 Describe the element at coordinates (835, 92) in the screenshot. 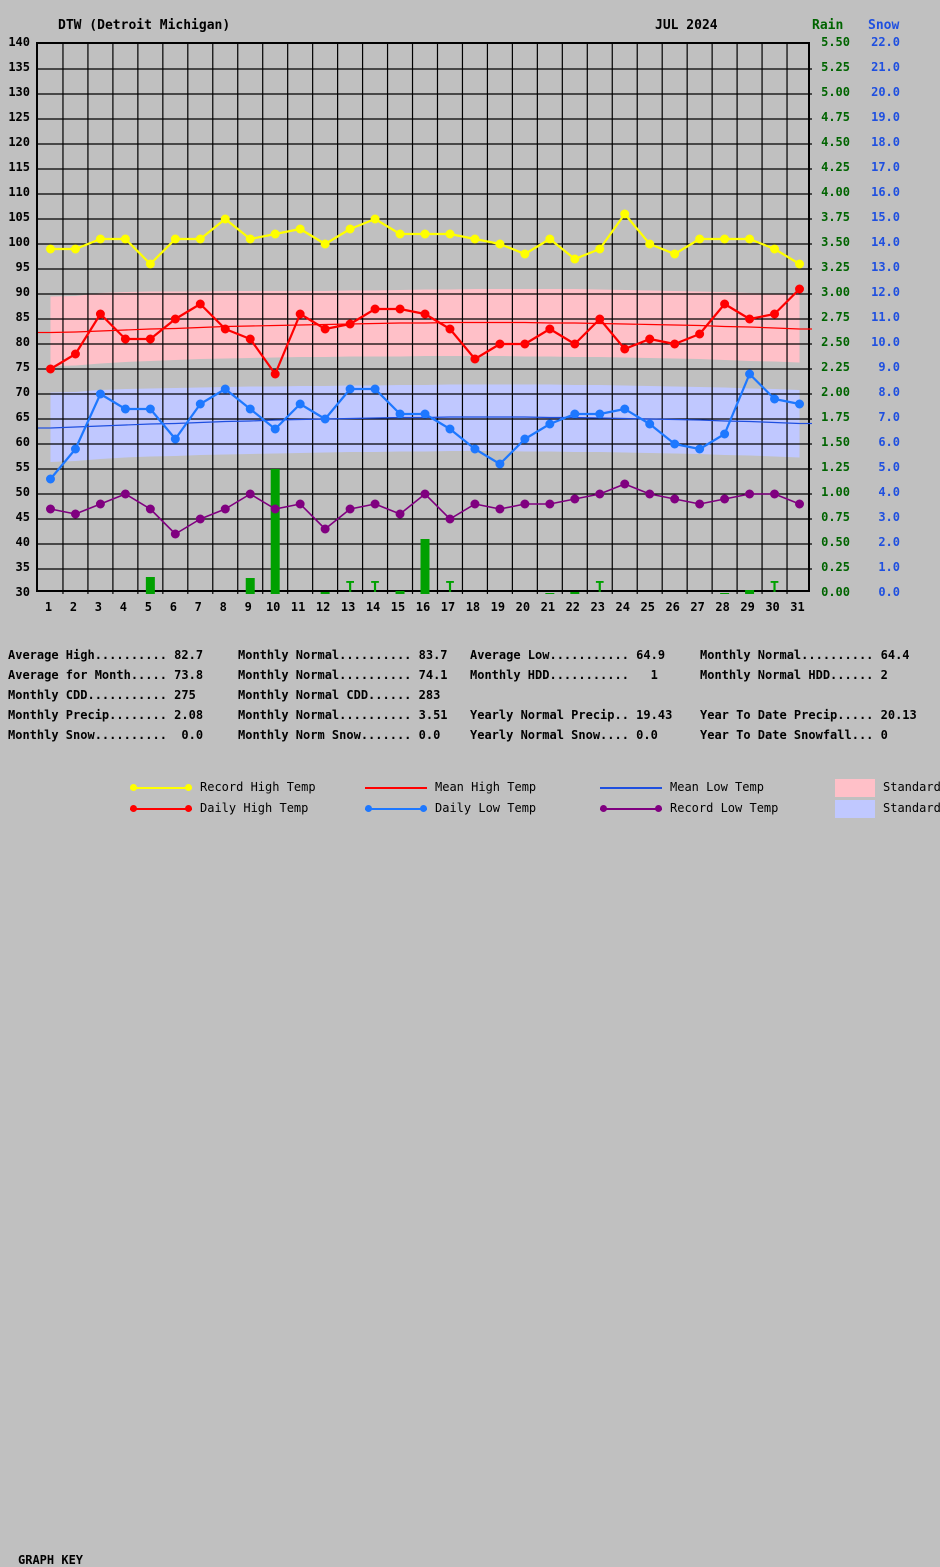

I see `rain-tick-label: 5.00` at that location.